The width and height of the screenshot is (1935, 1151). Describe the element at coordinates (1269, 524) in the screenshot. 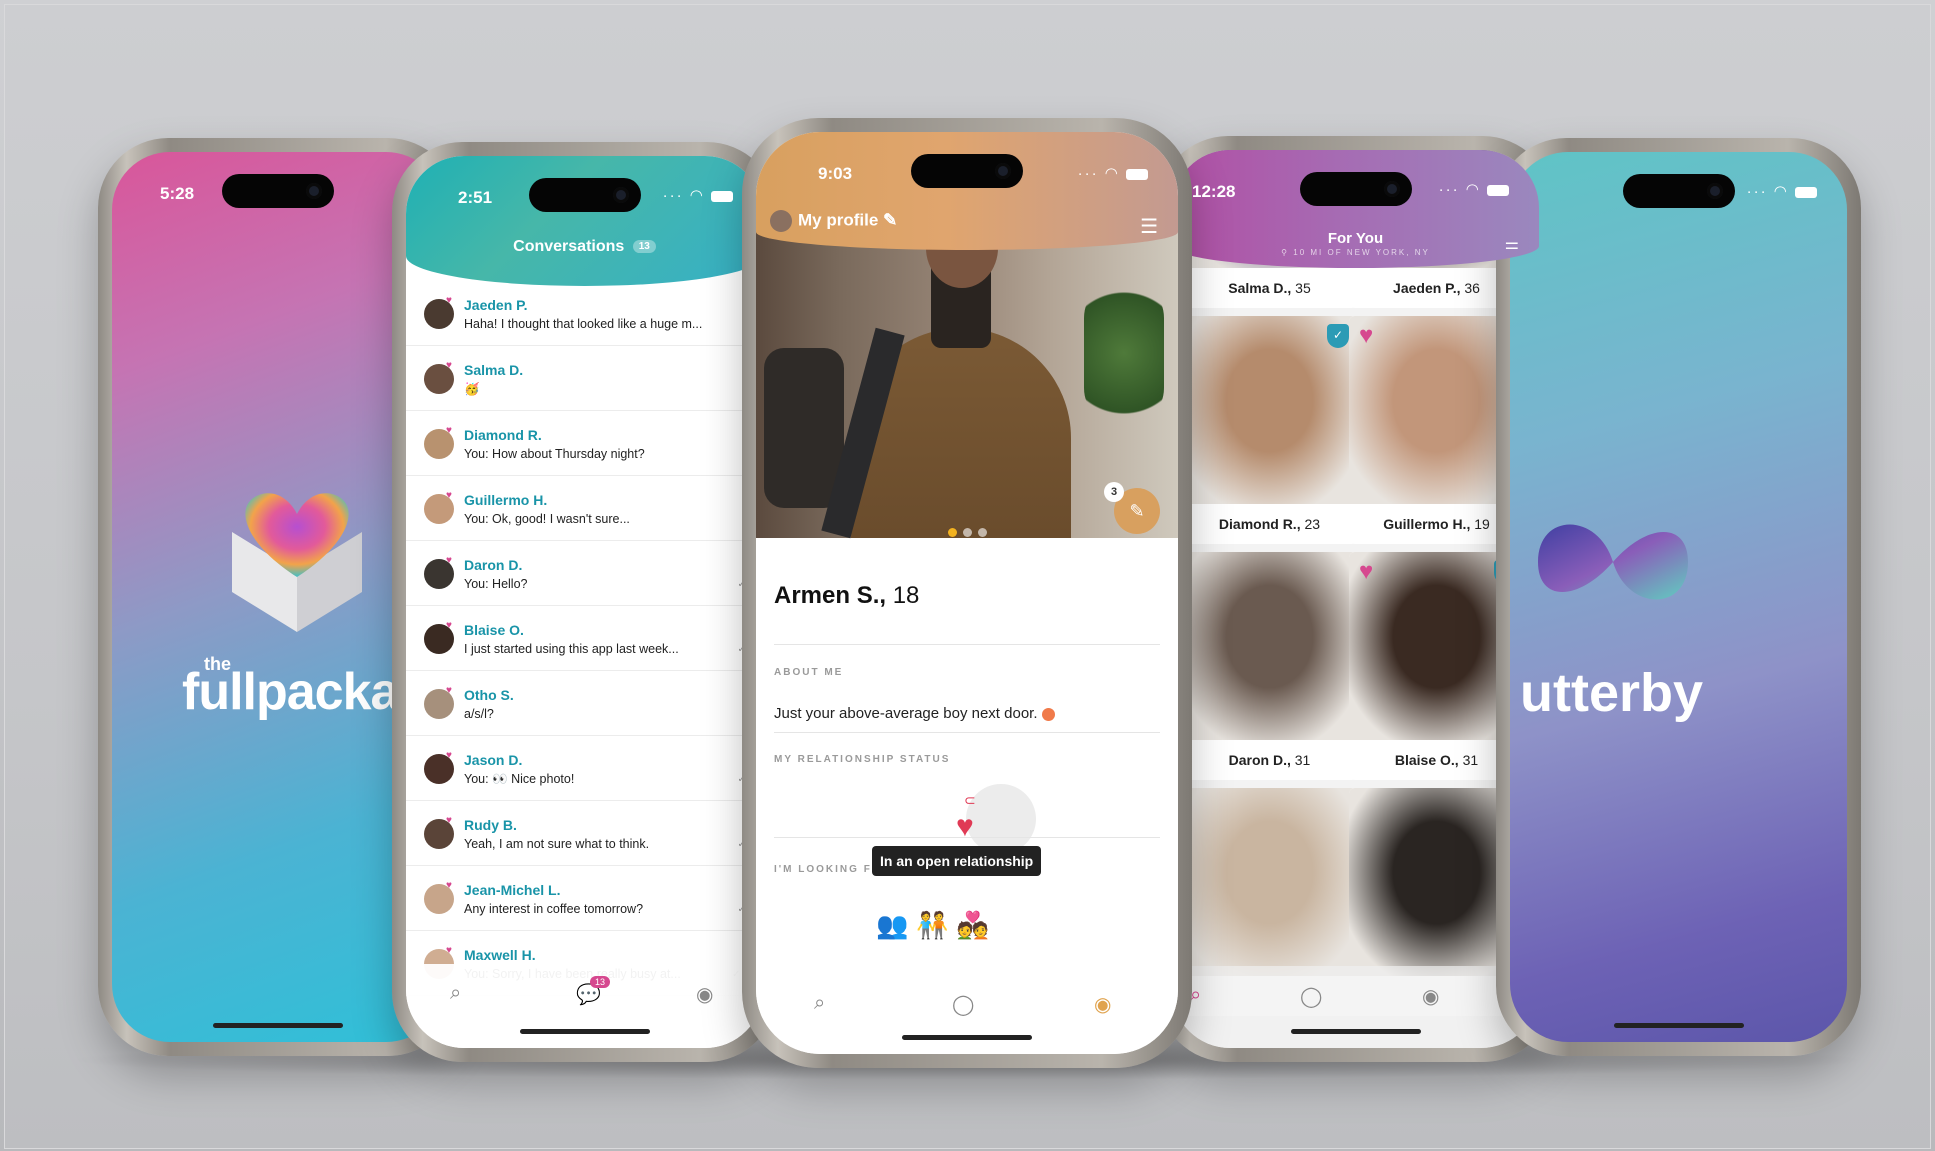

I see `profile-caption: Diamond R., 23` at that location.